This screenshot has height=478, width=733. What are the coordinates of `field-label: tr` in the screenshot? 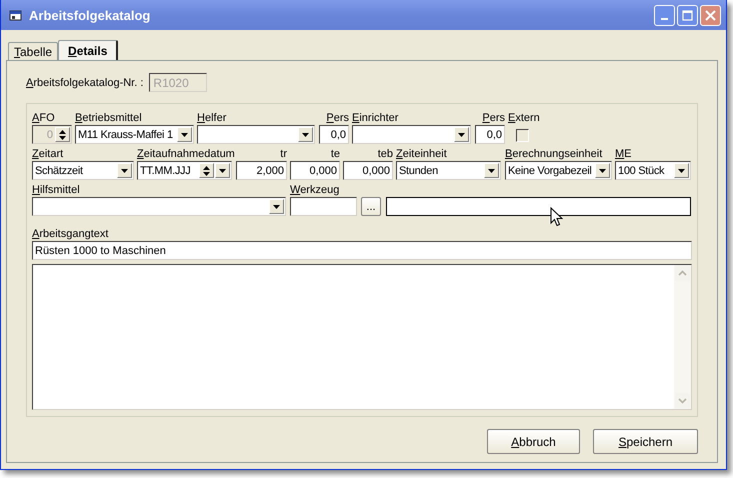 It's located at (283, 154).